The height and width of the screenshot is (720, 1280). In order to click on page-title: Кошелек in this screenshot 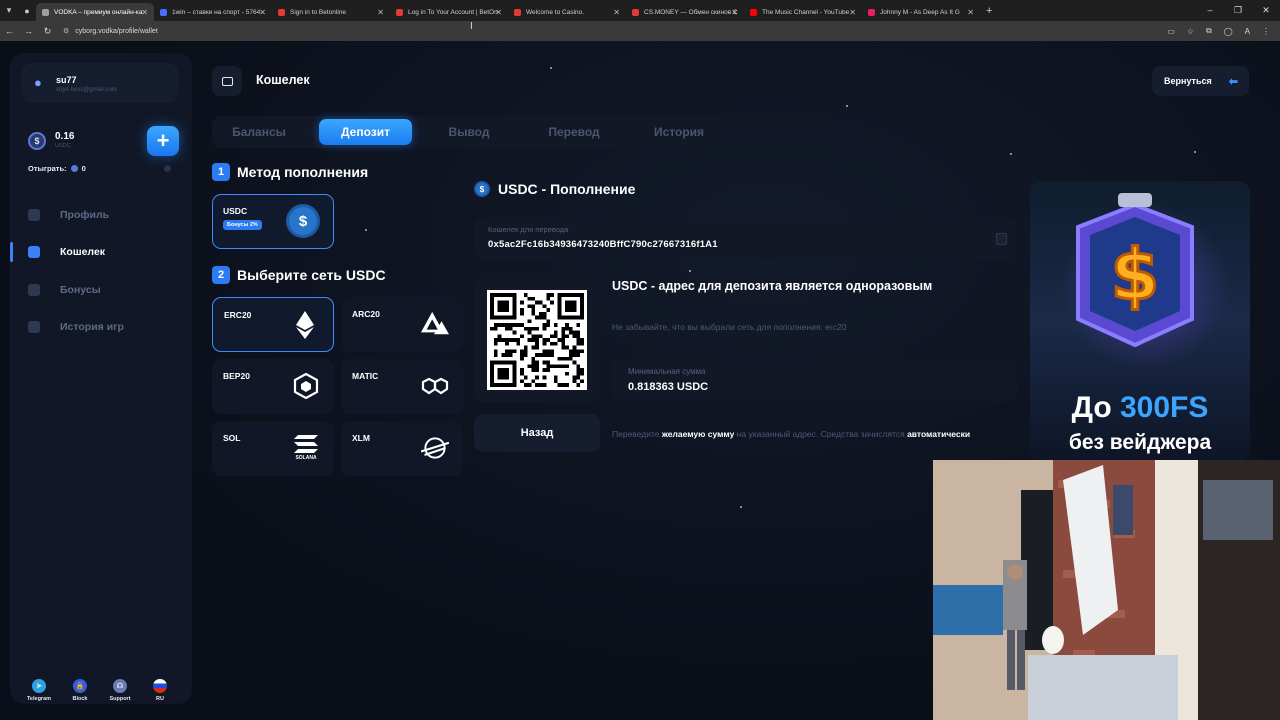, I will do `click(283, 80)`.